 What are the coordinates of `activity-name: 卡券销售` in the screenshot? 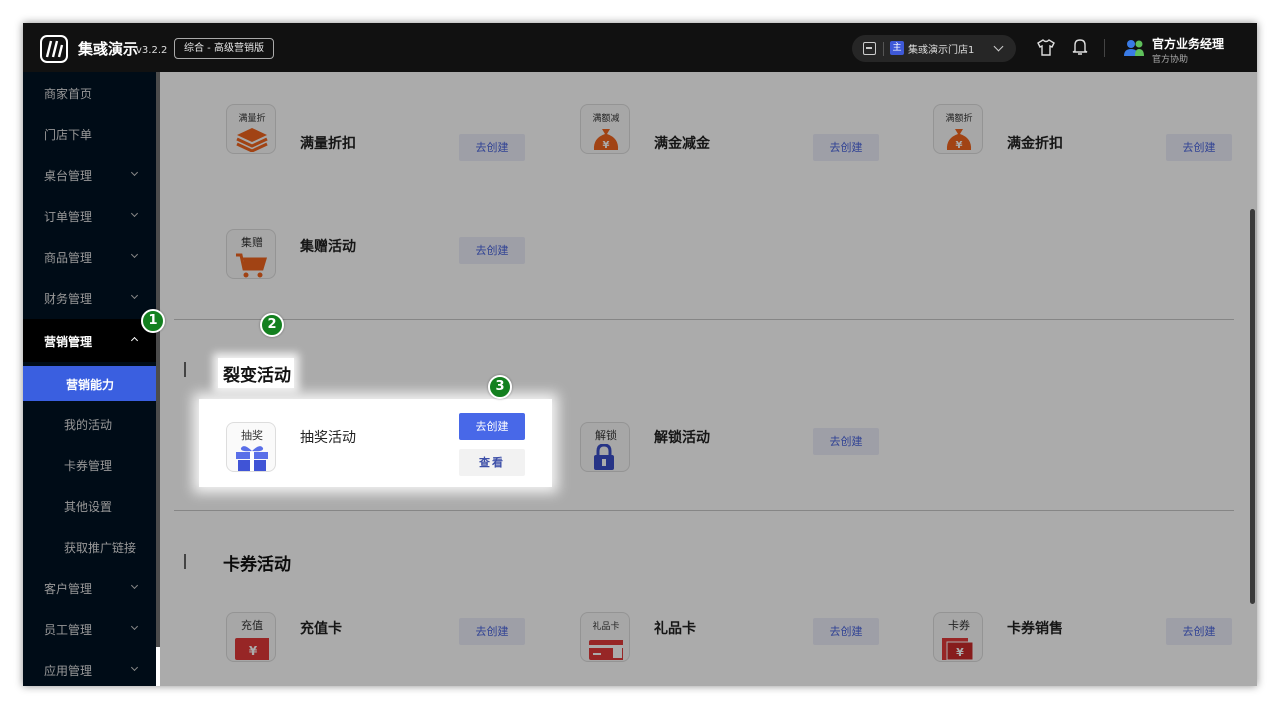 It's located at (1035, 629).